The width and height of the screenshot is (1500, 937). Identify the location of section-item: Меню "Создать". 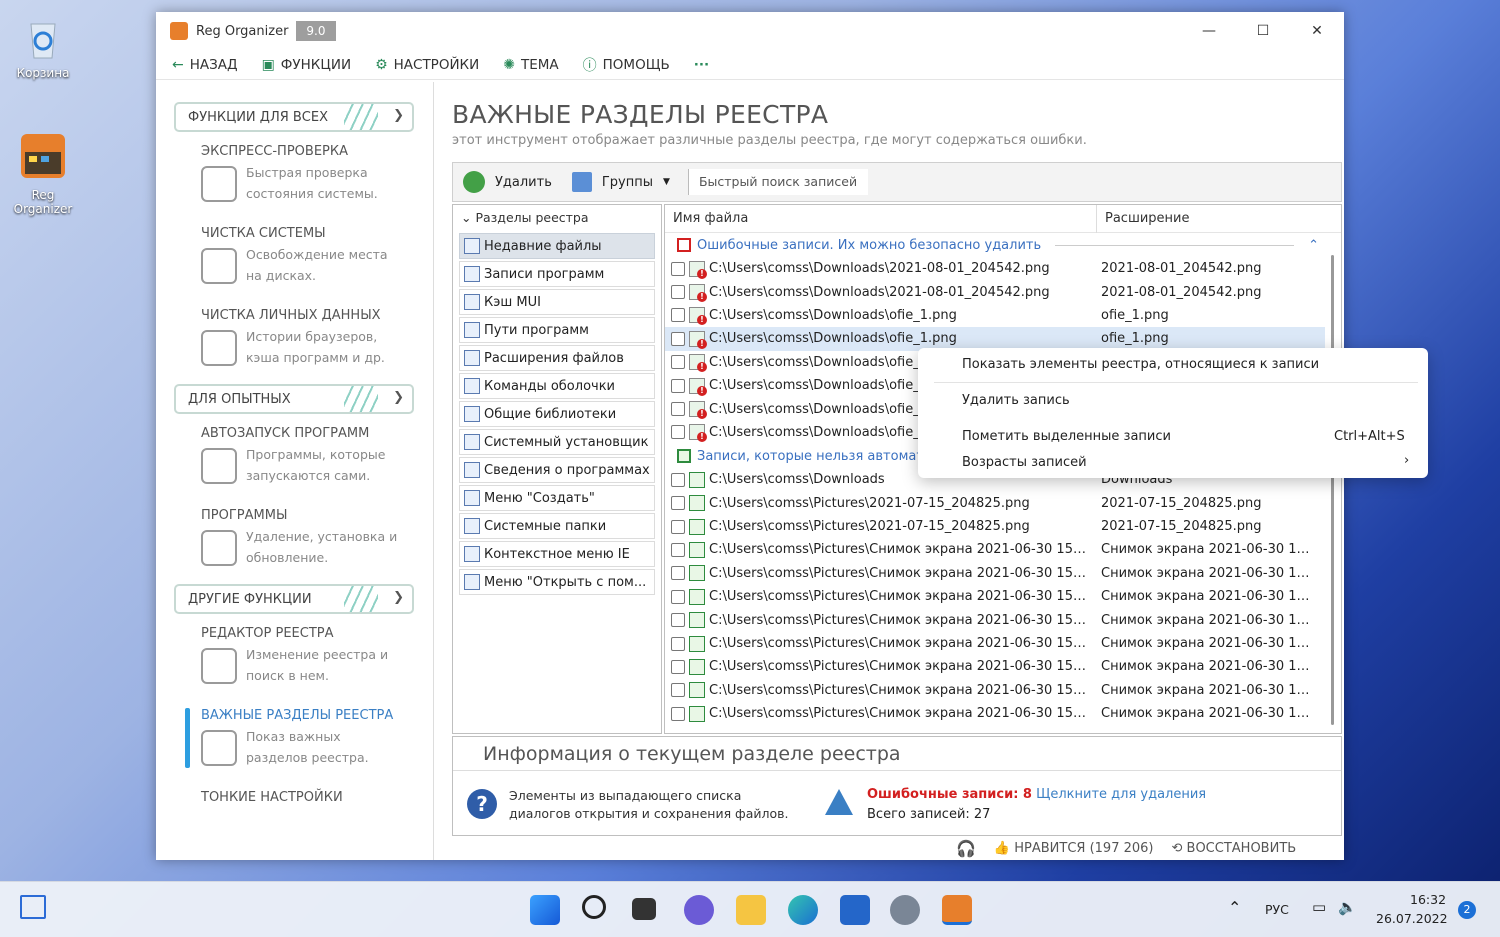
(557, 498).